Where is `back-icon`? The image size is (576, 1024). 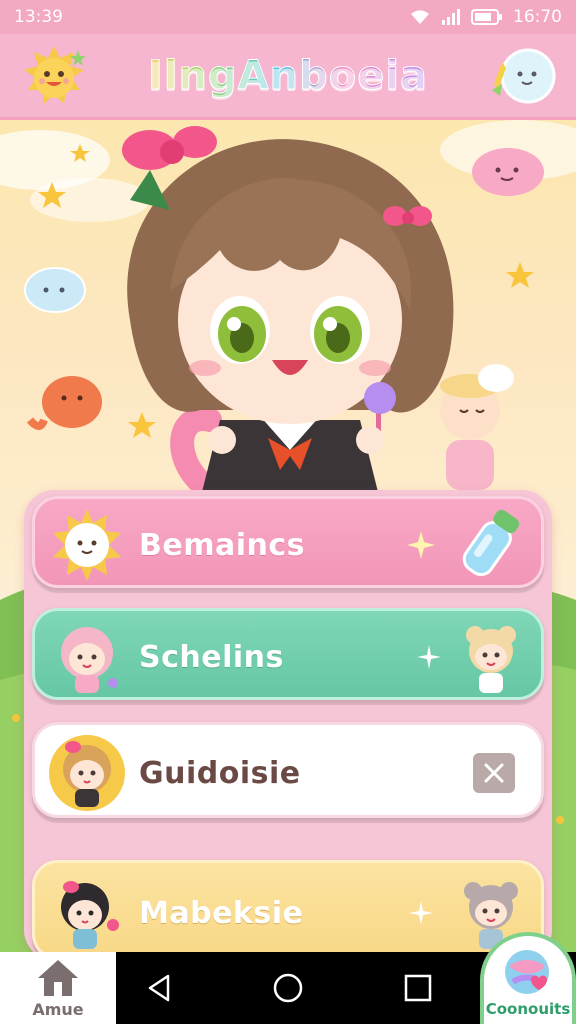
back-icon is located at coordinates (160, 988).